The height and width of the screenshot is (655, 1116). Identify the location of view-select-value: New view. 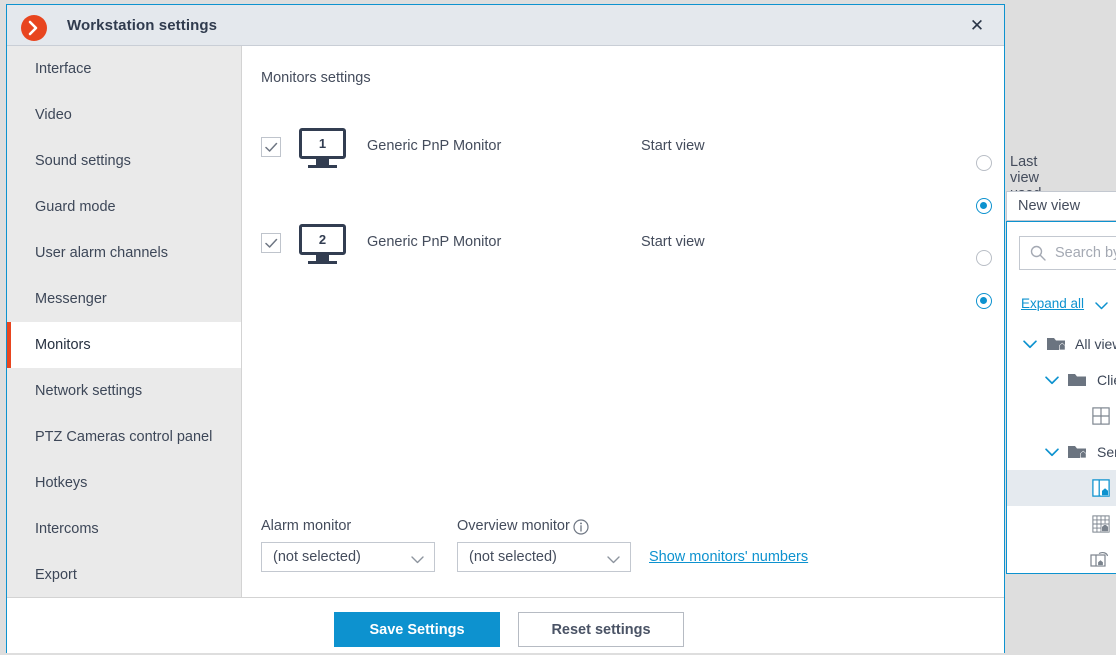
(1049, 206).